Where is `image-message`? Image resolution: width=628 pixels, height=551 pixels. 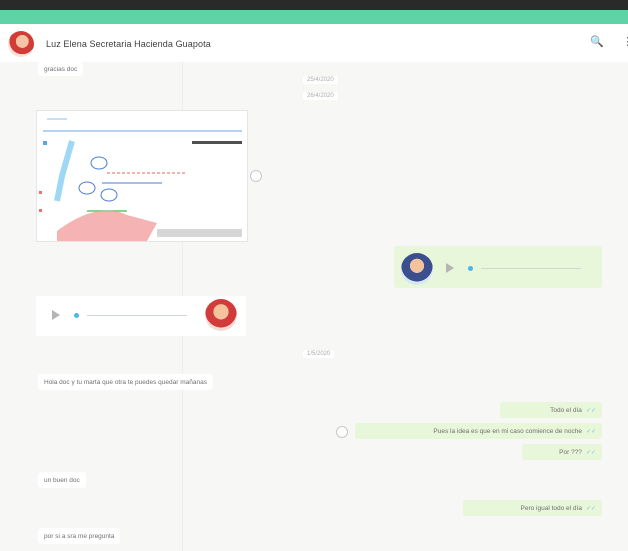
image-message is located at coordinates (142, 176).